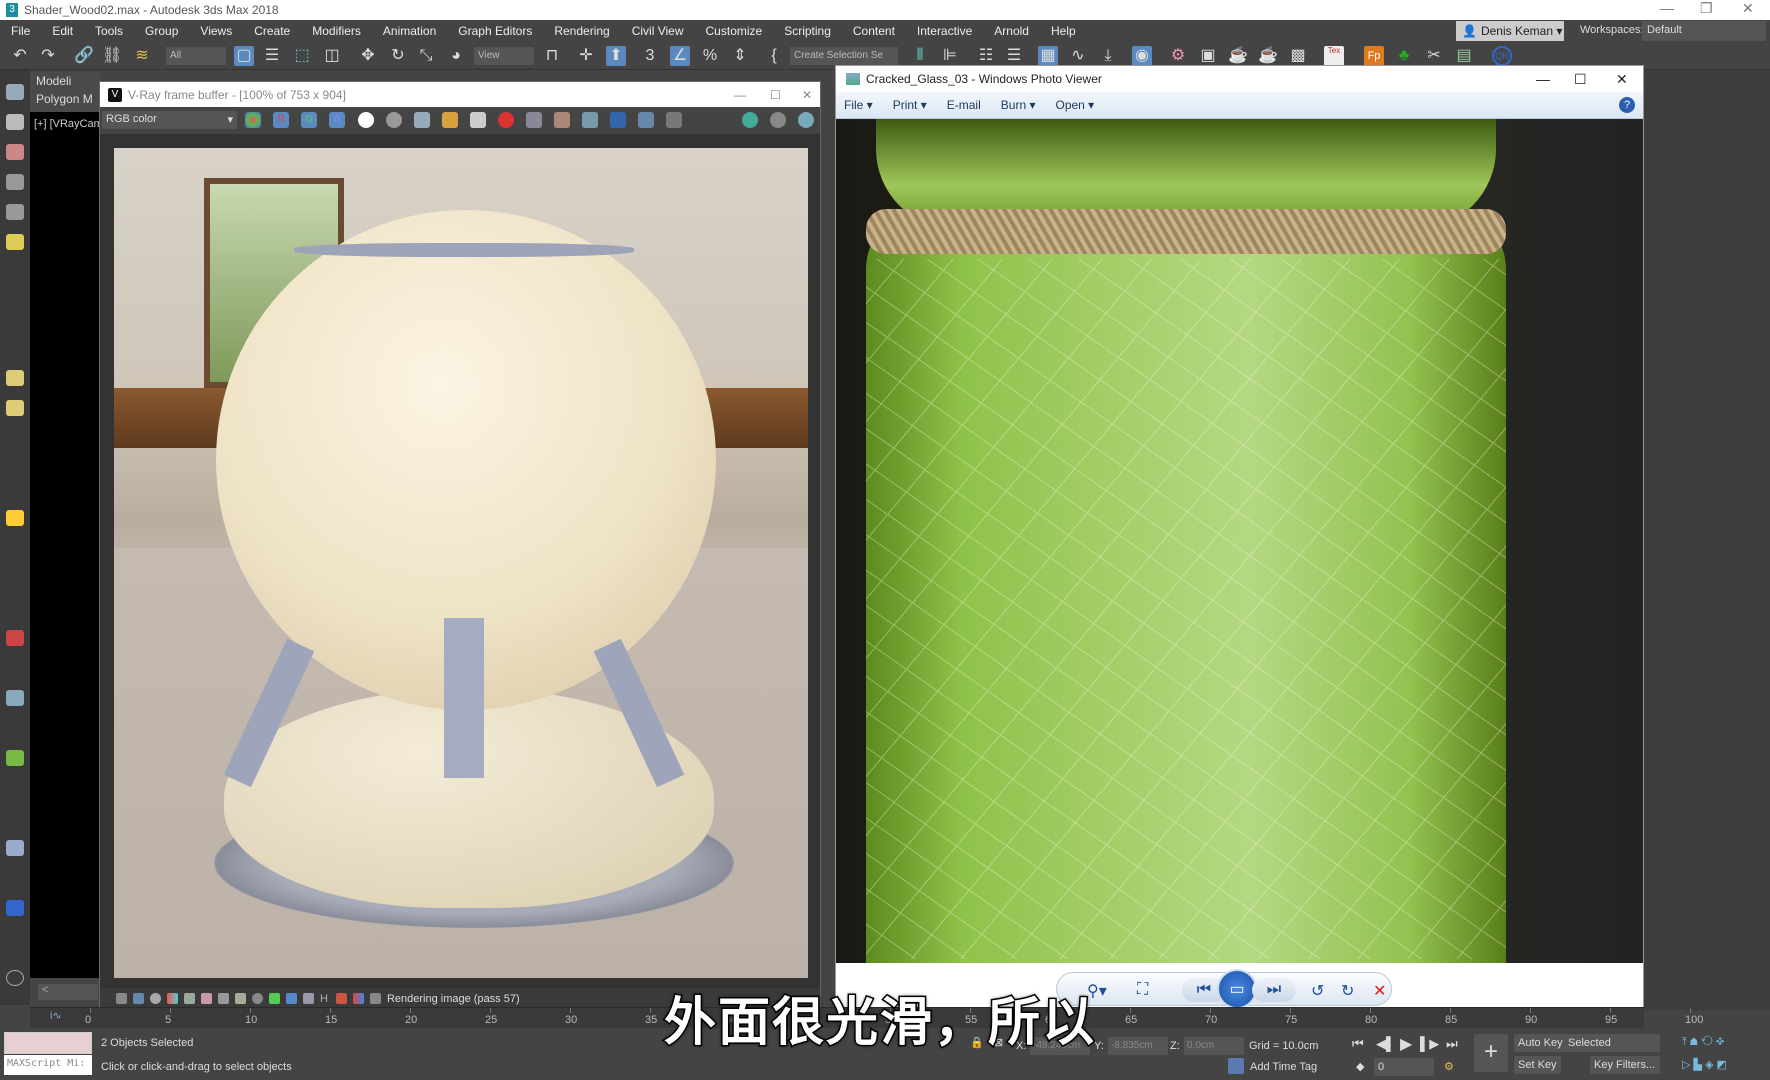 This screenshot has height=1080, width=1770. What do you see at coordinates (456, 56) in the screenshot?
I see `place-icon: ◕` at bounding box center [456, 56].